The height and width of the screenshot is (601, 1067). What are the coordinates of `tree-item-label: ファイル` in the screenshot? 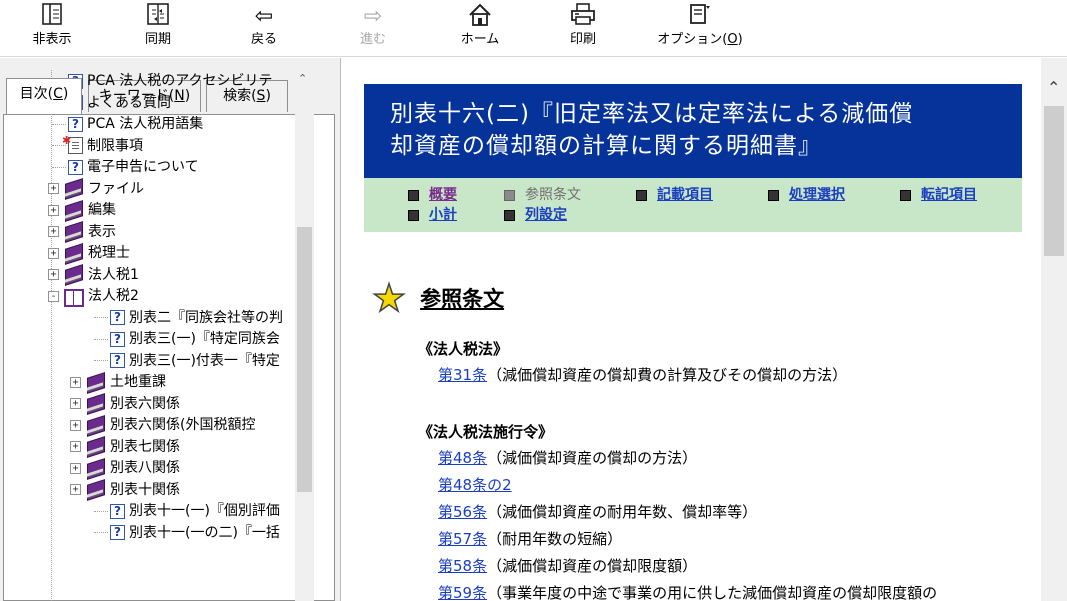 It's located at (116, 188).